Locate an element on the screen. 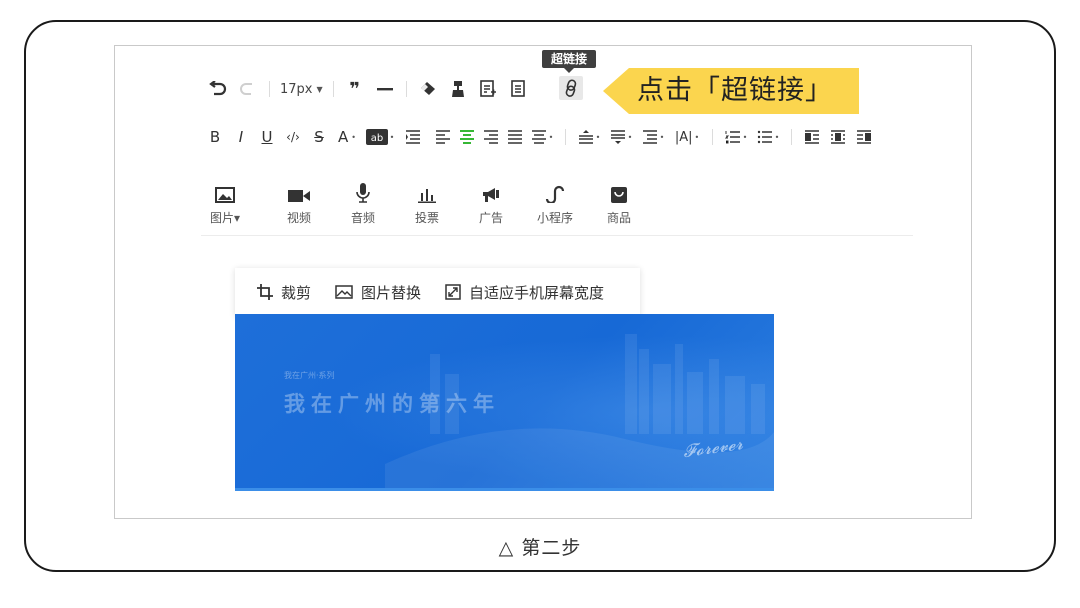  line-height-icon: • is located at coordinates (653, 137).